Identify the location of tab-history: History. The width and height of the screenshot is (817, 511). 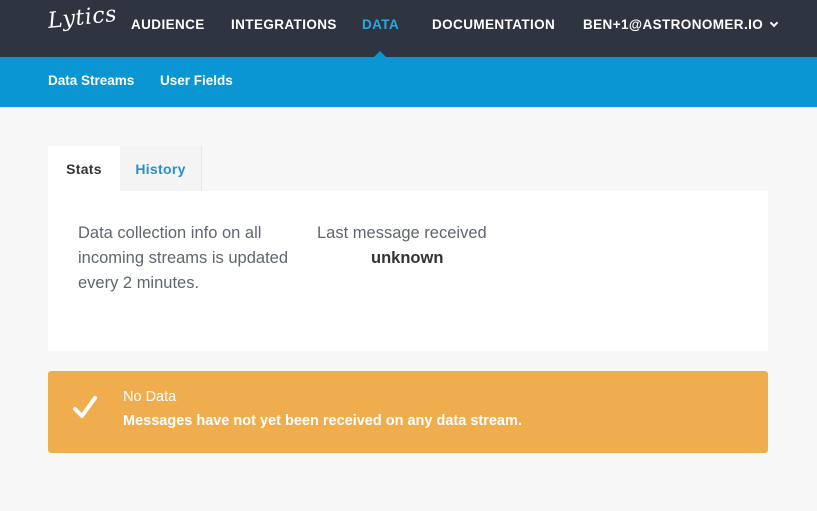
(161, 168).